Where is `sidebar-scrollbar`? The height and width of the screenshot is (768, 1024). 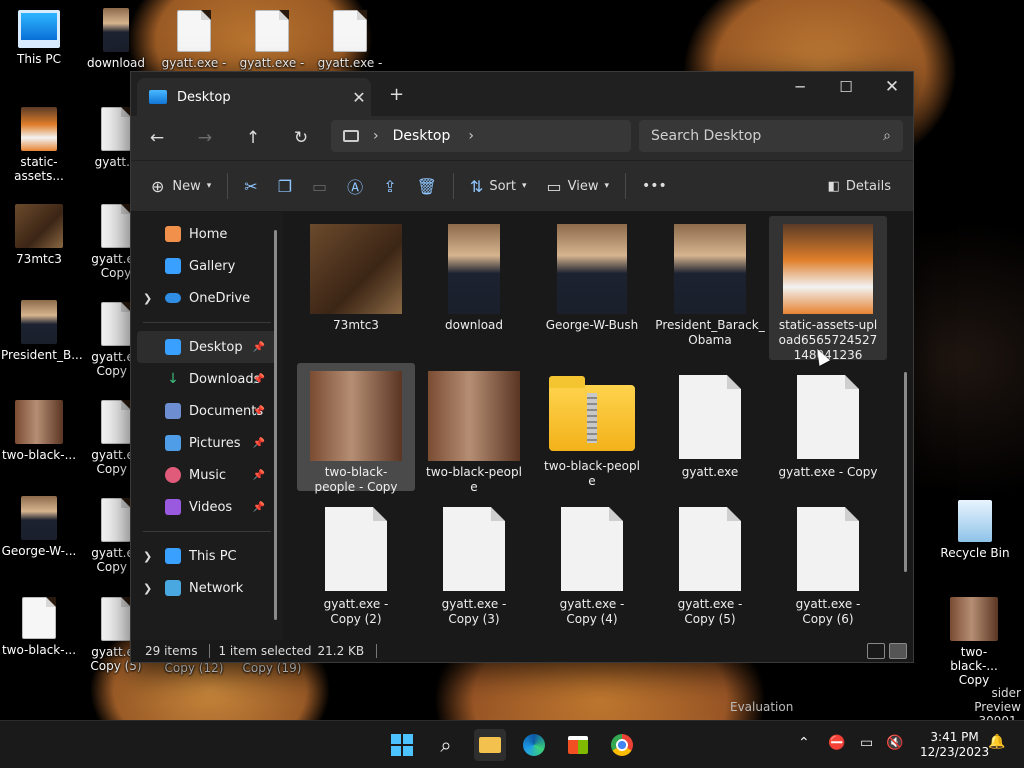
sidebar-scrollbar is located at coordinates (275, 425).